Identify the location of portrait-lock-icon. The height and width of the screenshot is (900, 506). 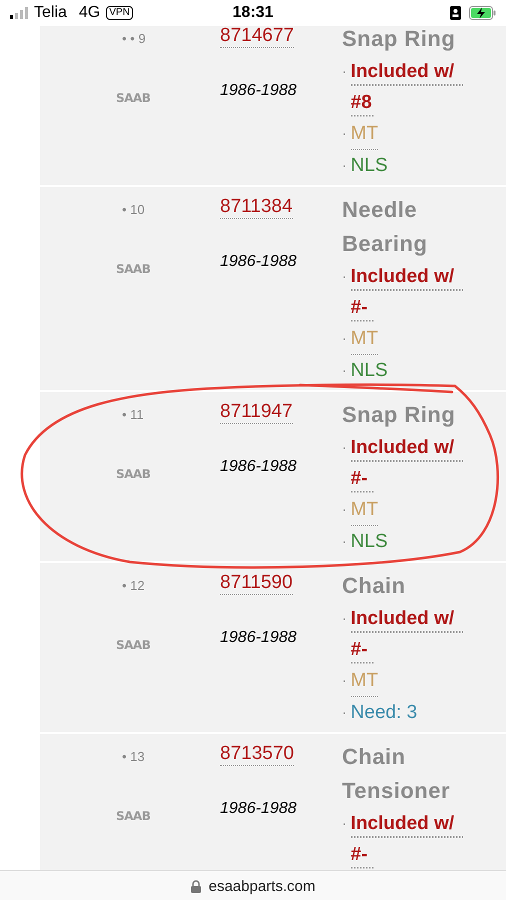
(455, 13).